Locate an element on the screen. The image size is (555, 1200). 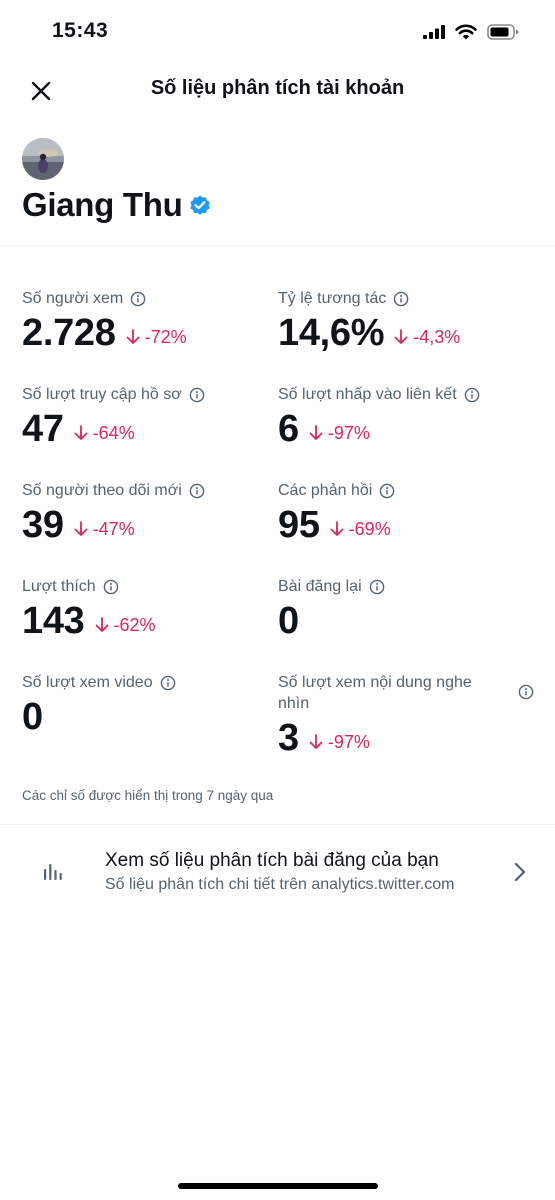
metric-label: Bài đăng lại is located at coordinates (320, 586).